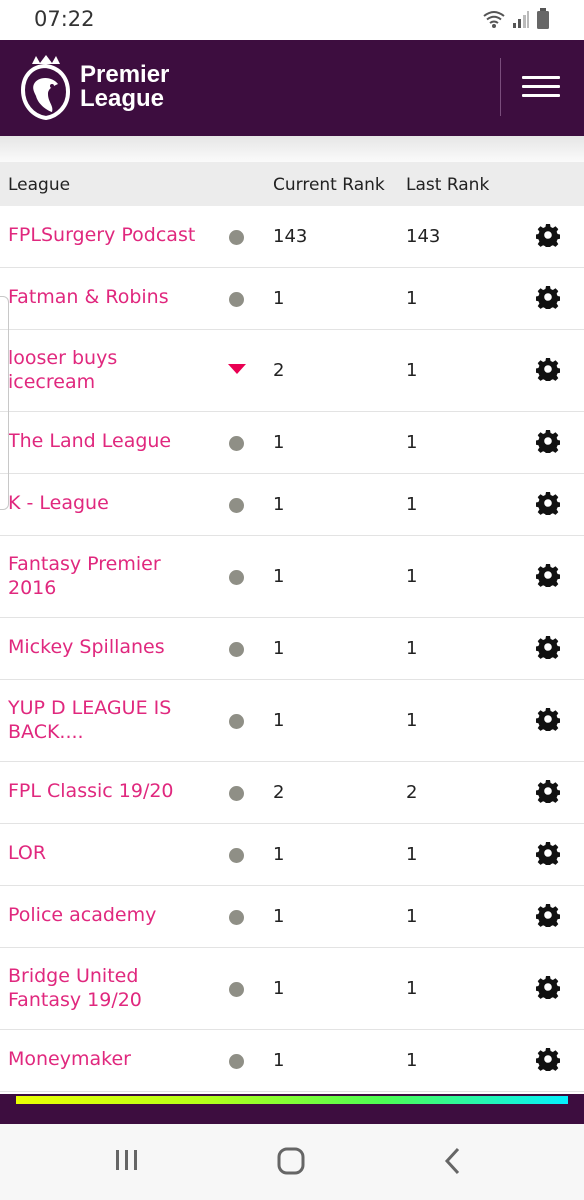 The image size is (584, 1200). What do you see at coordinates (494, 19) in the screenshot?
I see `wifi-icon` at bounding box center [494, 19].